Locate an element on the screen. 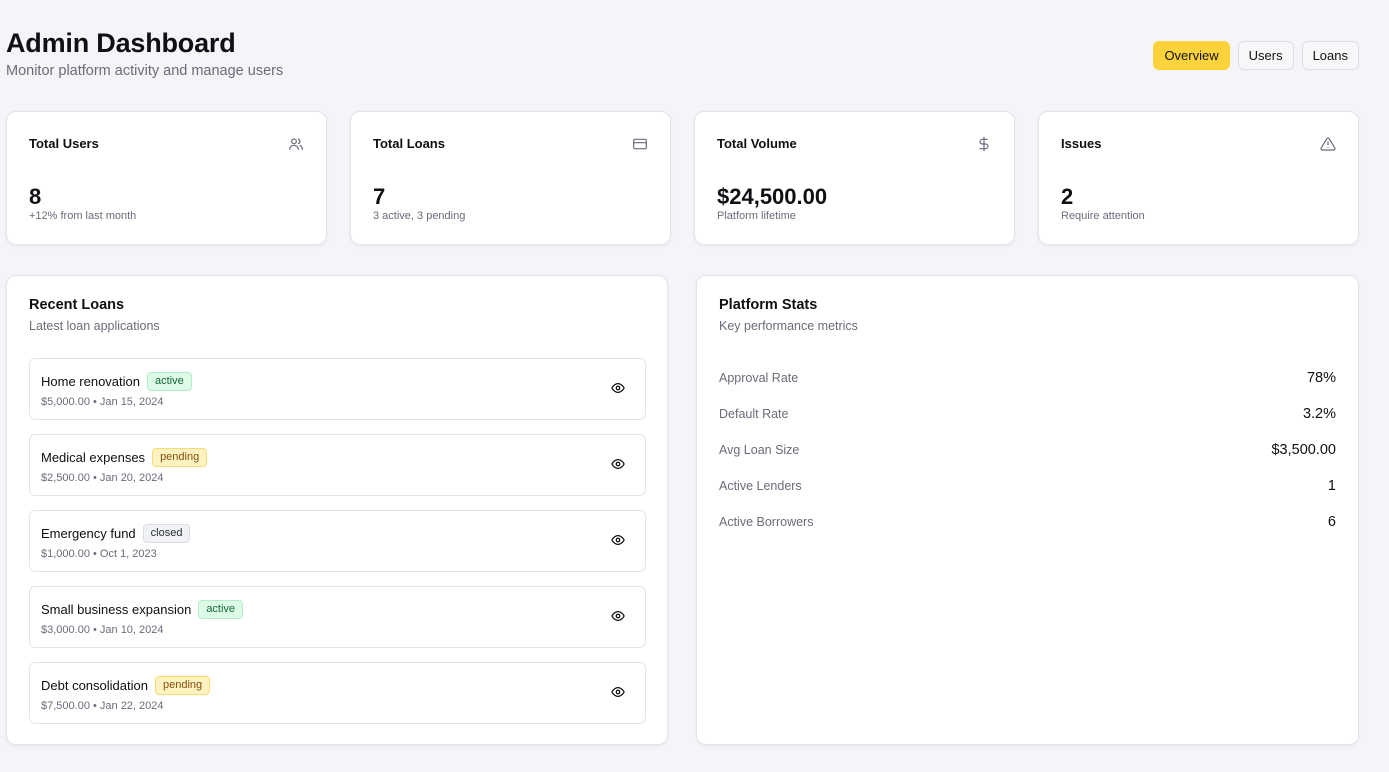 This screenshot has height=772, width=1389. credit-card-icon is located at coordinates (640, 144).